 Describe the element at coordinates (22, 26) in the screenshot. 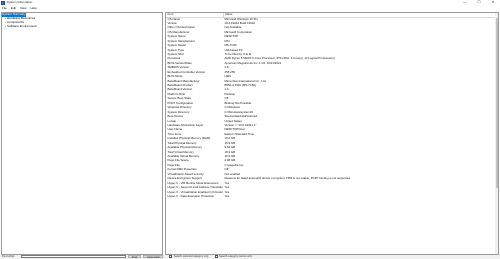

I see `tree-item-label: Software Environment` at that location.